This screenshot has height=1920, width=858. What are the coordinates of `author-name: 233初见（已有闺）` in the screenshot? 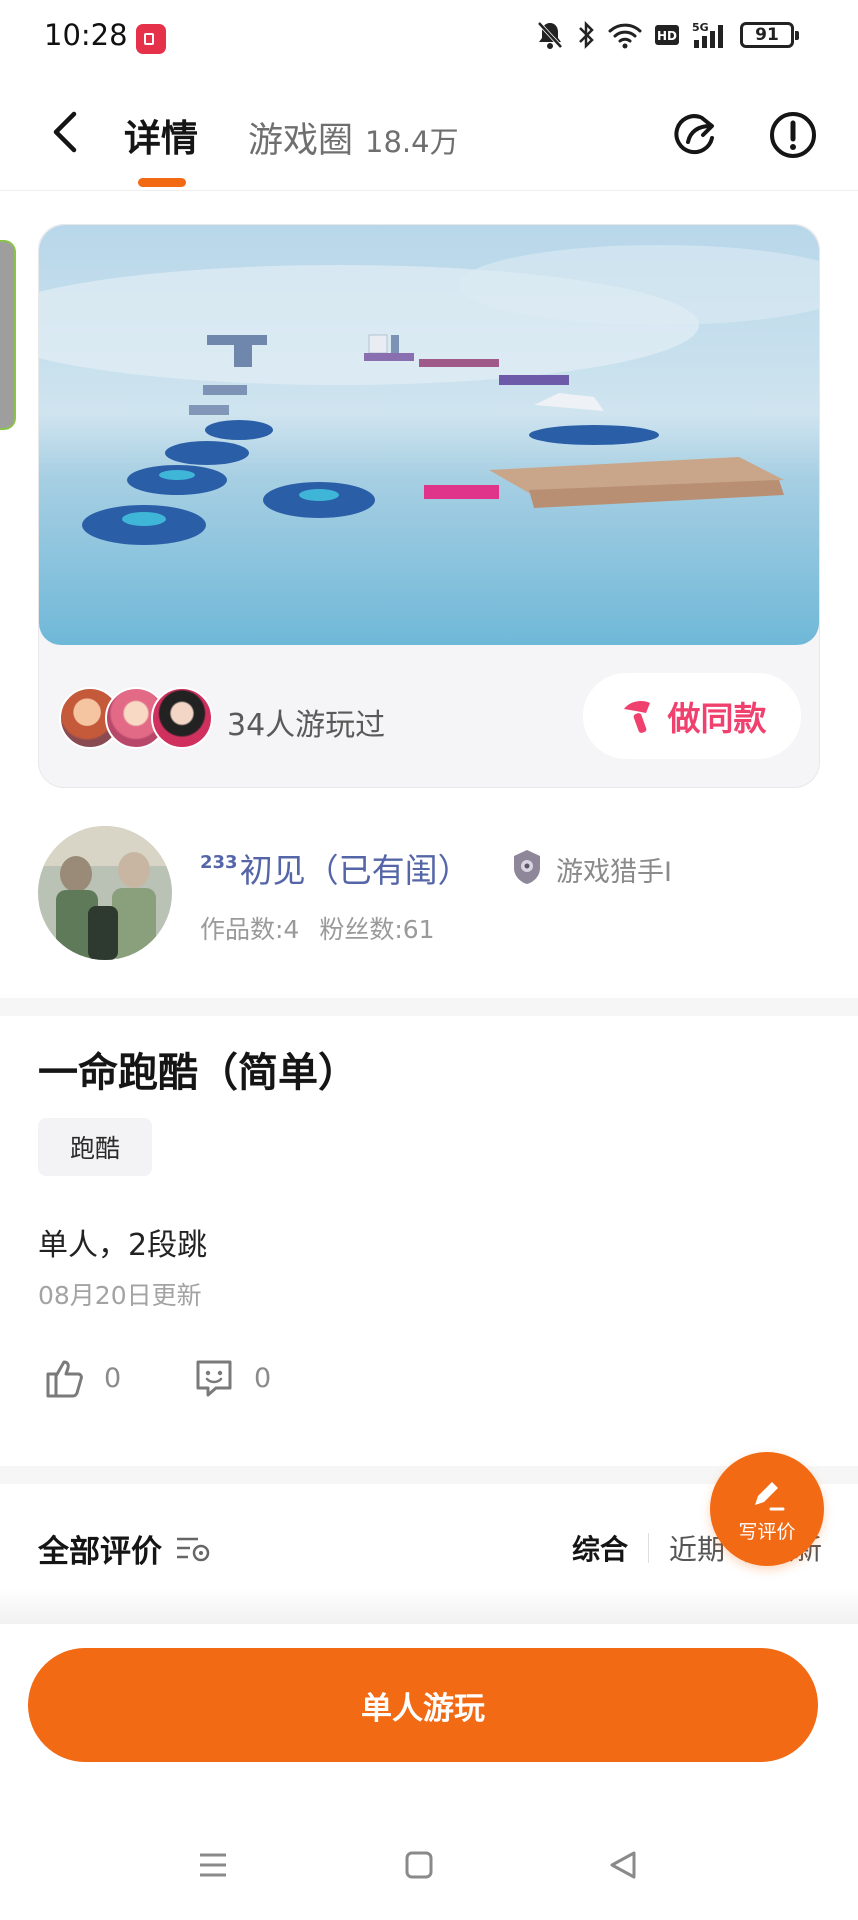 It's located at (335, 868).